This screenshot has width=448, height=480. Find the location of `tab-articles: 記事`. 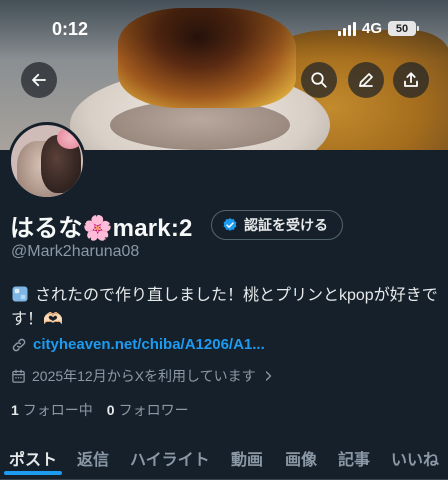

tab-articles: 記事 is located at coordinates (354, 458).